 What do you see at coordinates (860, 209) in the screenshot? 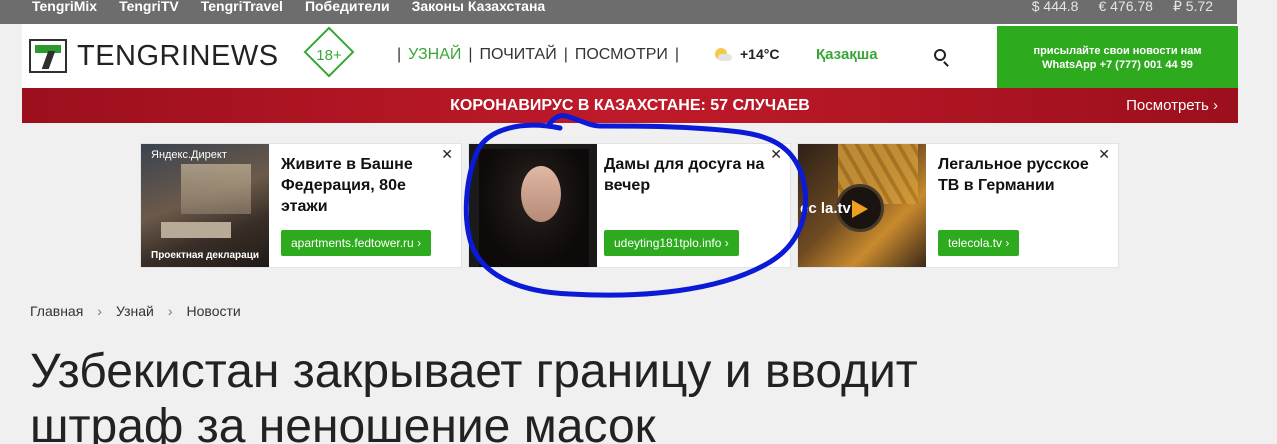
I see `play-icon` at bounding box center [860, 209].